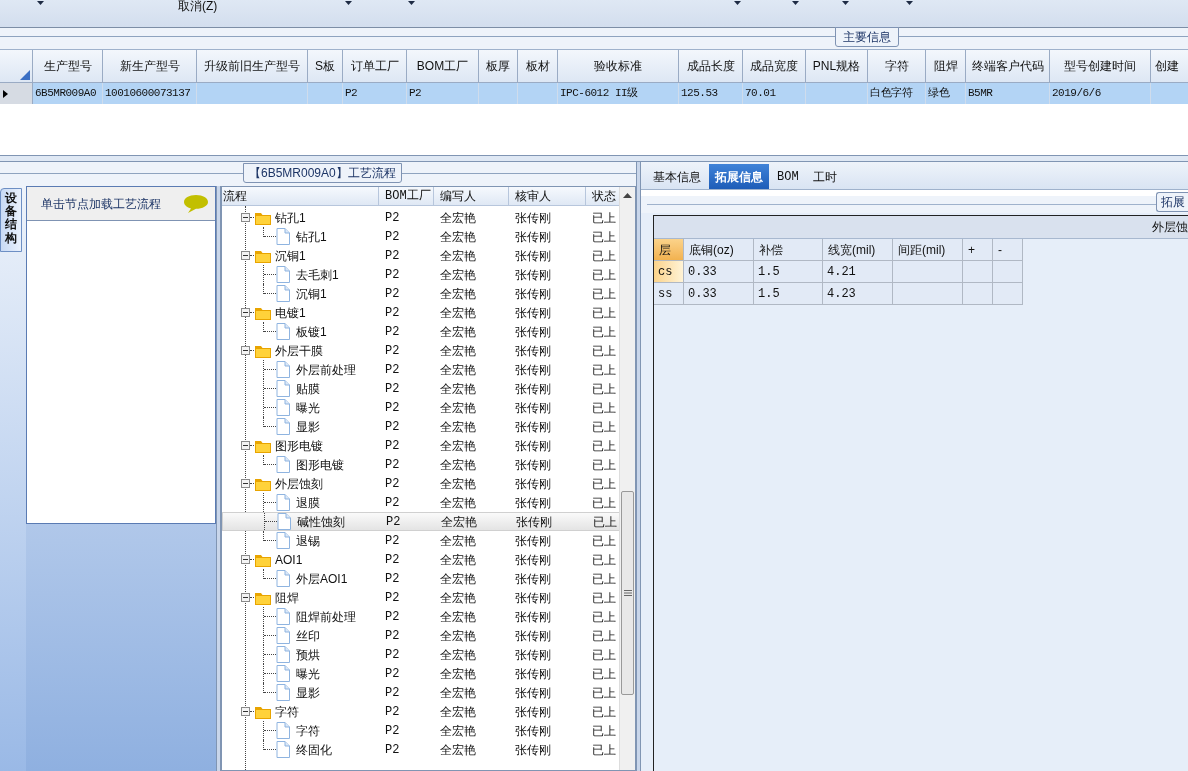  What do you see at coordinates (308, 502) in the screenshot?
I see `tree-node-label: 退膜` at bounding box center [308, 502].